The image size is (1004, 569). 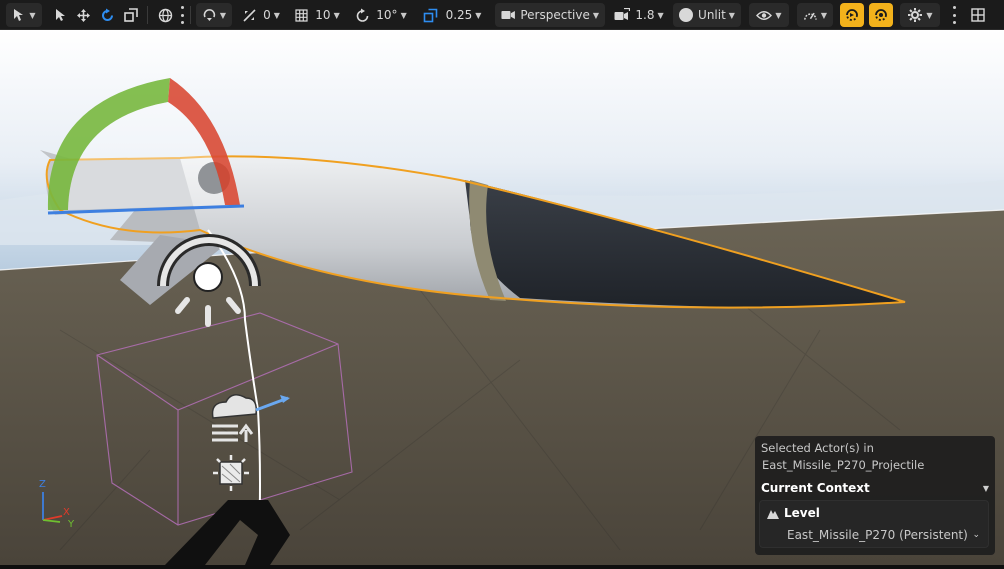 I want to click on gear-icon, so click(x=915, y=15).